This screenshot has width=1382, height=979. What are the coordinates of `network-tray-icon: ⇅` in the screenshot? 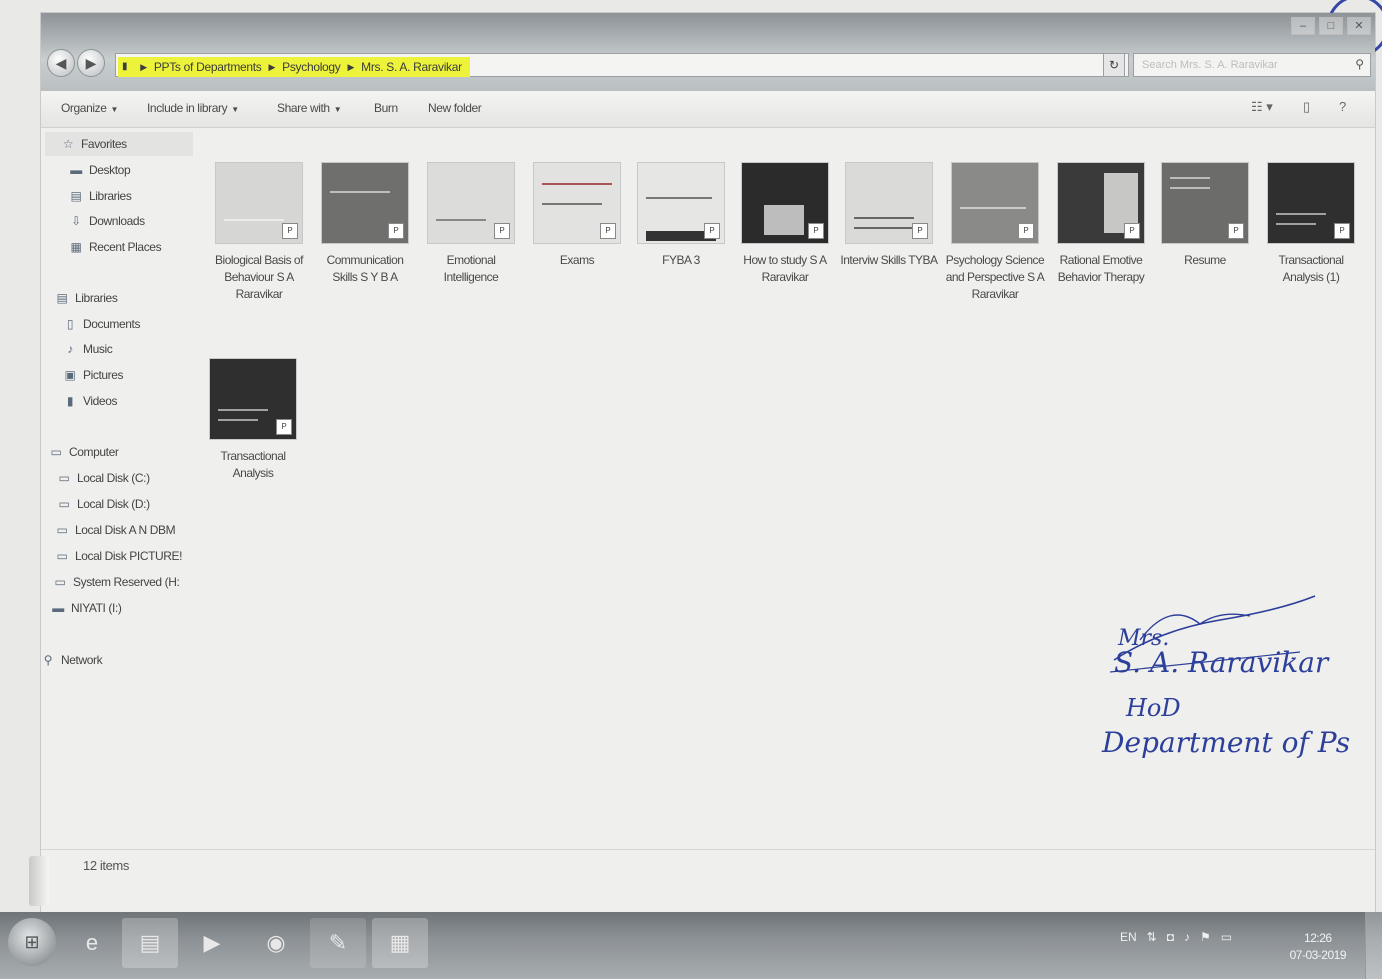 It's located at (1152, 937).